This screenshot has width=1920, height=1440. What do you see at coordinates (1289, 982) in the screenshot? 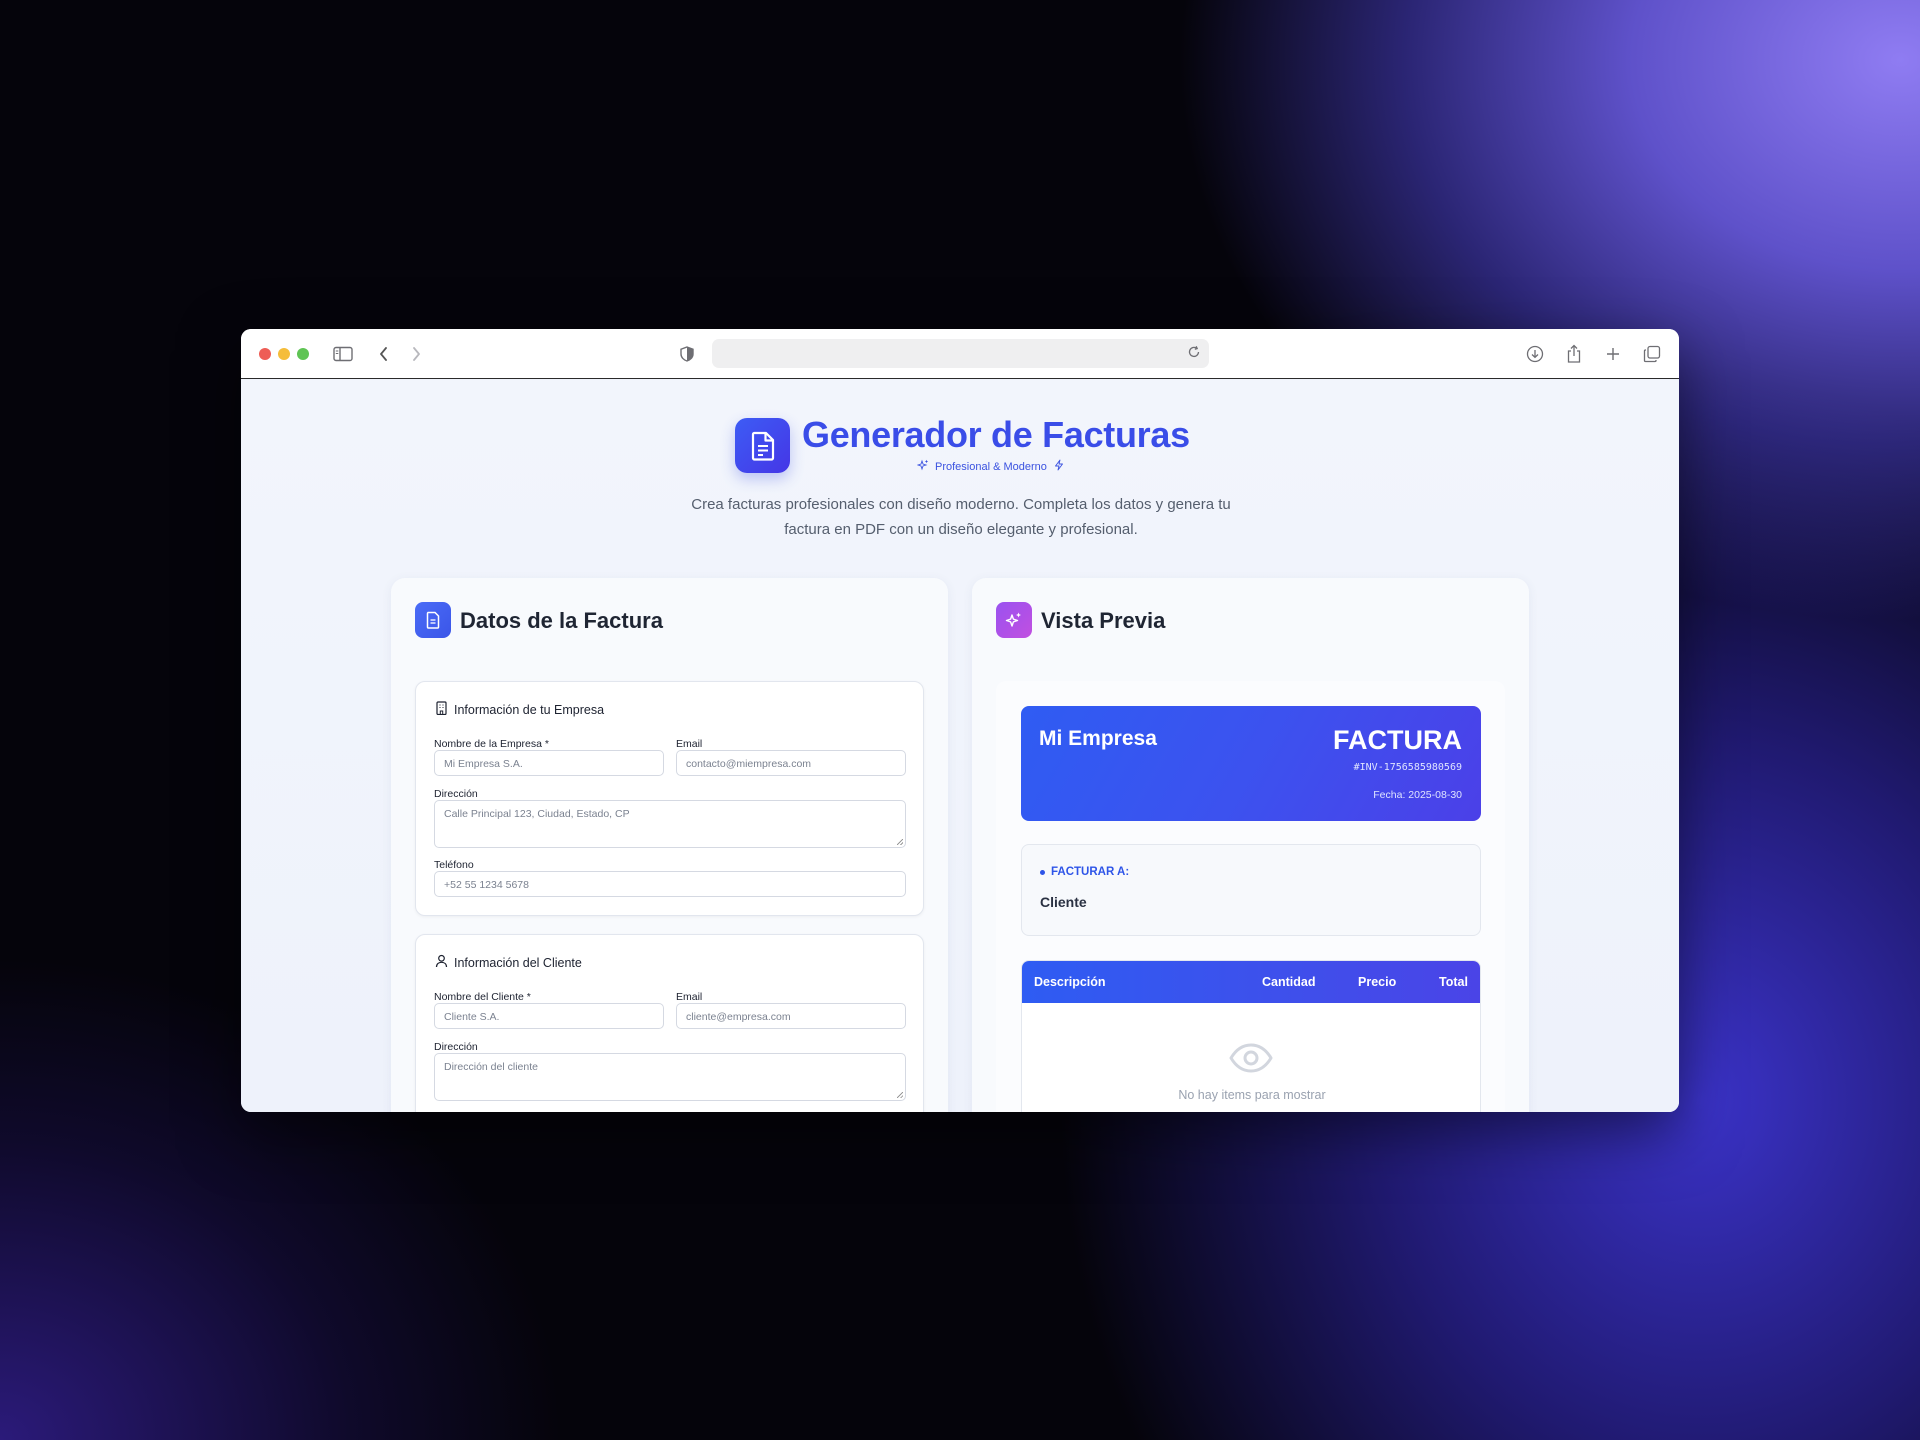
I see `column-quantity: Cantidad` at bounding box center [1289, 982].